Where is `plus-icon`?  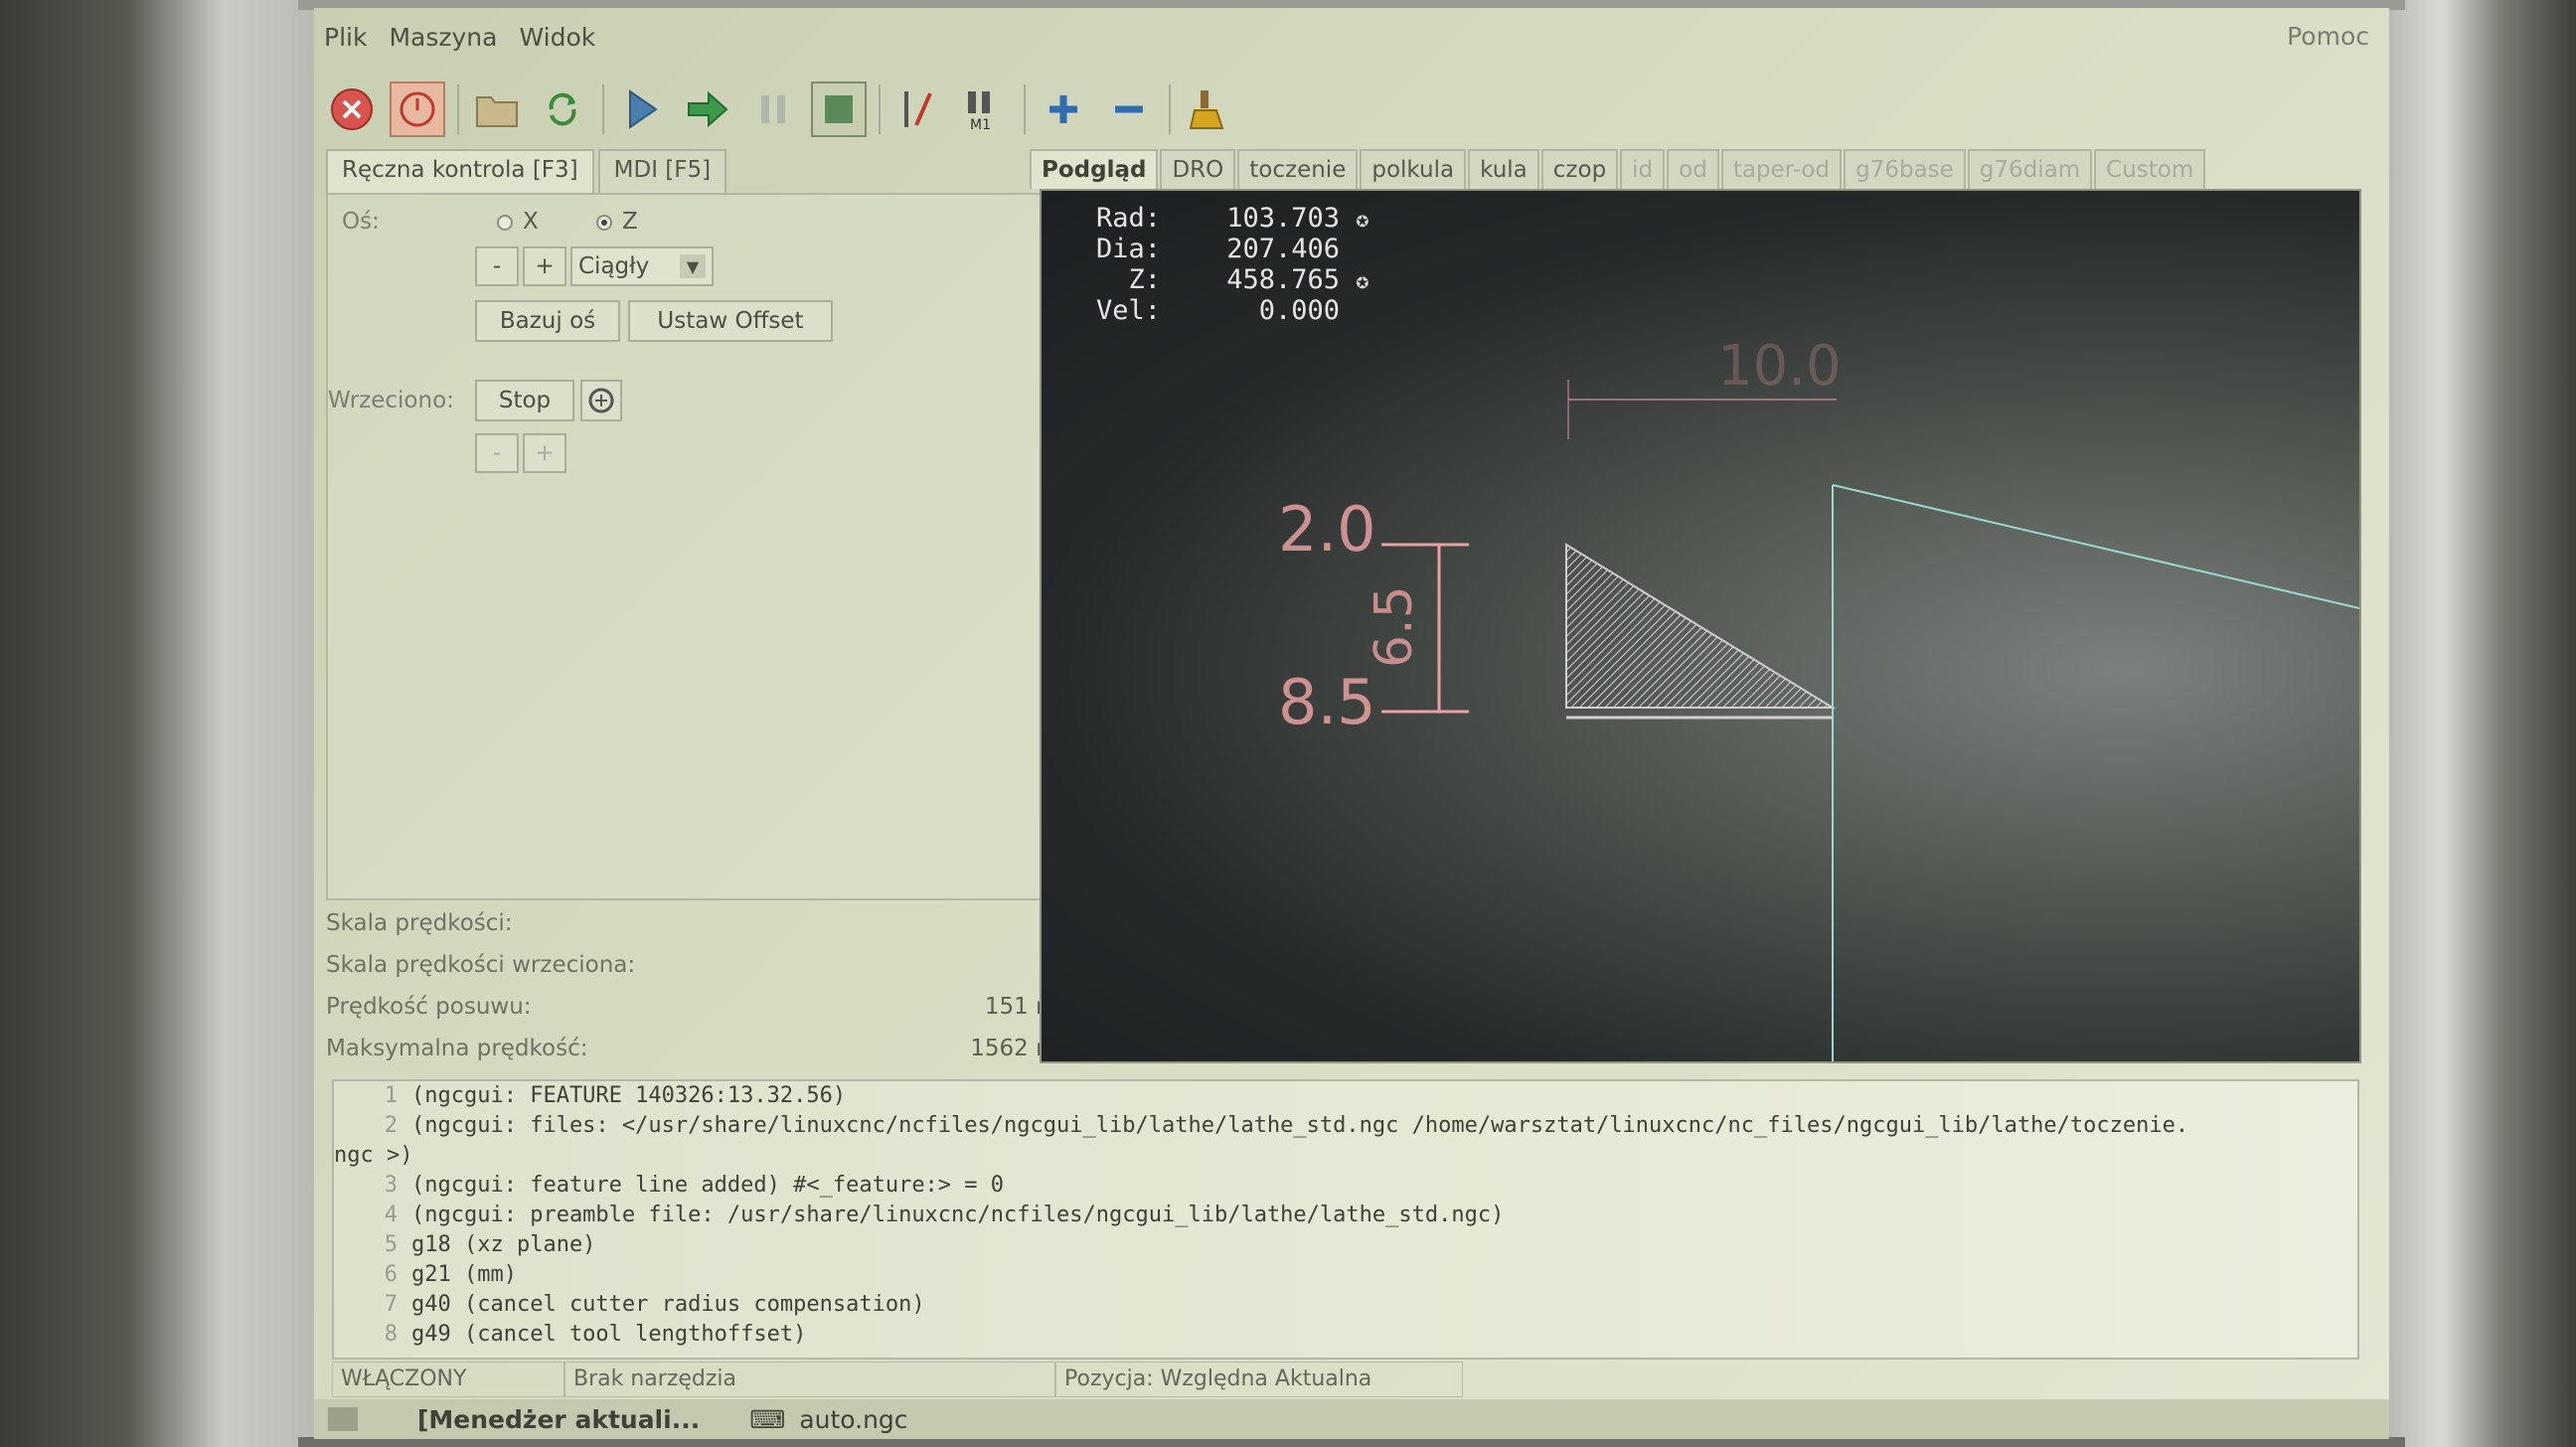
plus-icon is located at coordinates (1063, 109).